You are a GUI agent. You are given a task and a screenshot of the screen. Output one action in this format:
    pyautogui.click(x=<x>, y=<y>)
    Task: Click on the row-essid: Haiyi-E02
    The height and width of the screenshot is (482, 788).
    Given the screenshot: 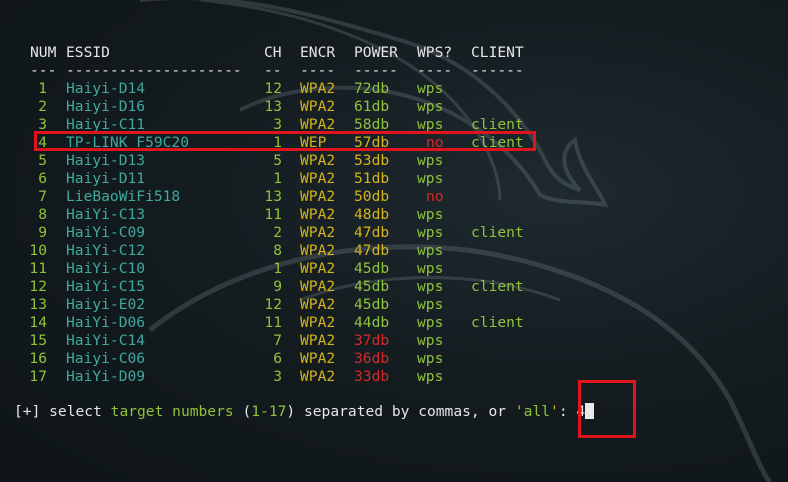 What is the action you would take?
    pyautogui.click(x=106, y=304)
    